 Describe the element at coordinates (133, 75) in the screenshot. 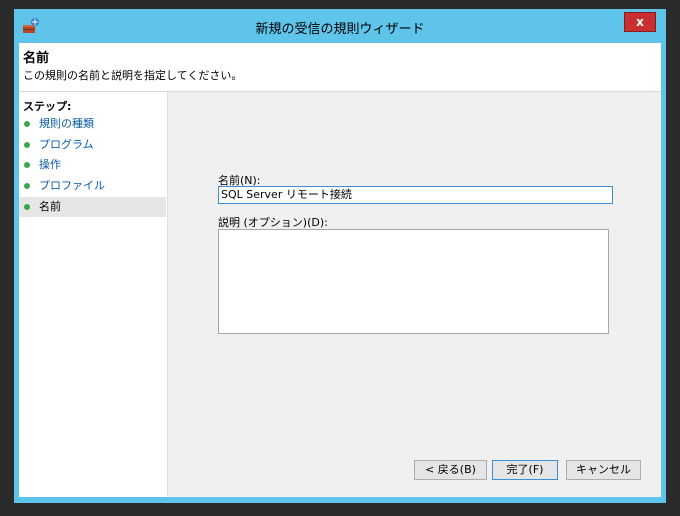

I see `page-description: この規則の名前と説明を指定してください。` at that location.